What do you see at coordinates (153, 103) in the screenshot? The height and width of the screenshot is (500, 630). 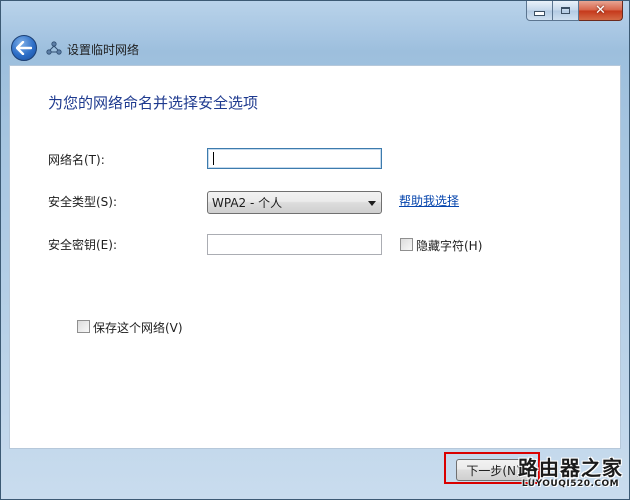 I see `page-heading: 为您的网络命名并选择安全选项` at bounding box center [153, 103].